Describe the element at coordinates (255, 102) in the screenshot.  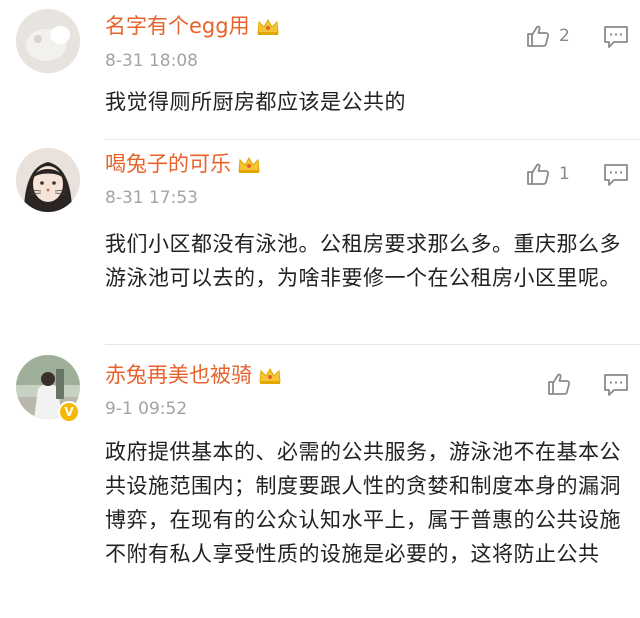
I see `comment-text: 我觉得厕所厨房都应该是公共的` at that location.